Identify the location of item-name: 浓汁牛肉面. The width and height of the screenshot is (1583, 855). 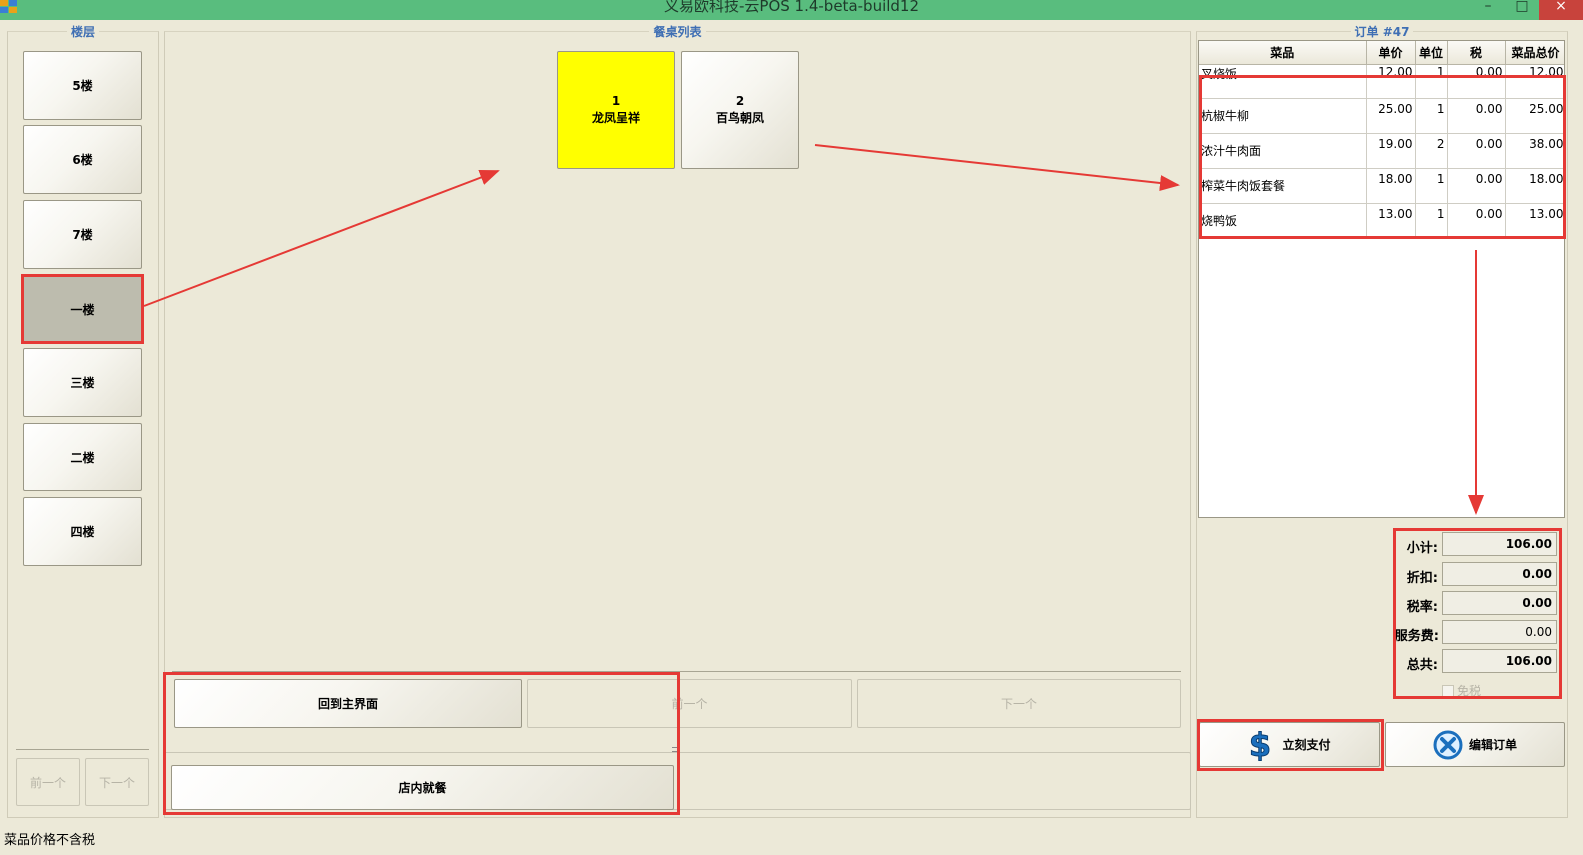
(1283, 151).